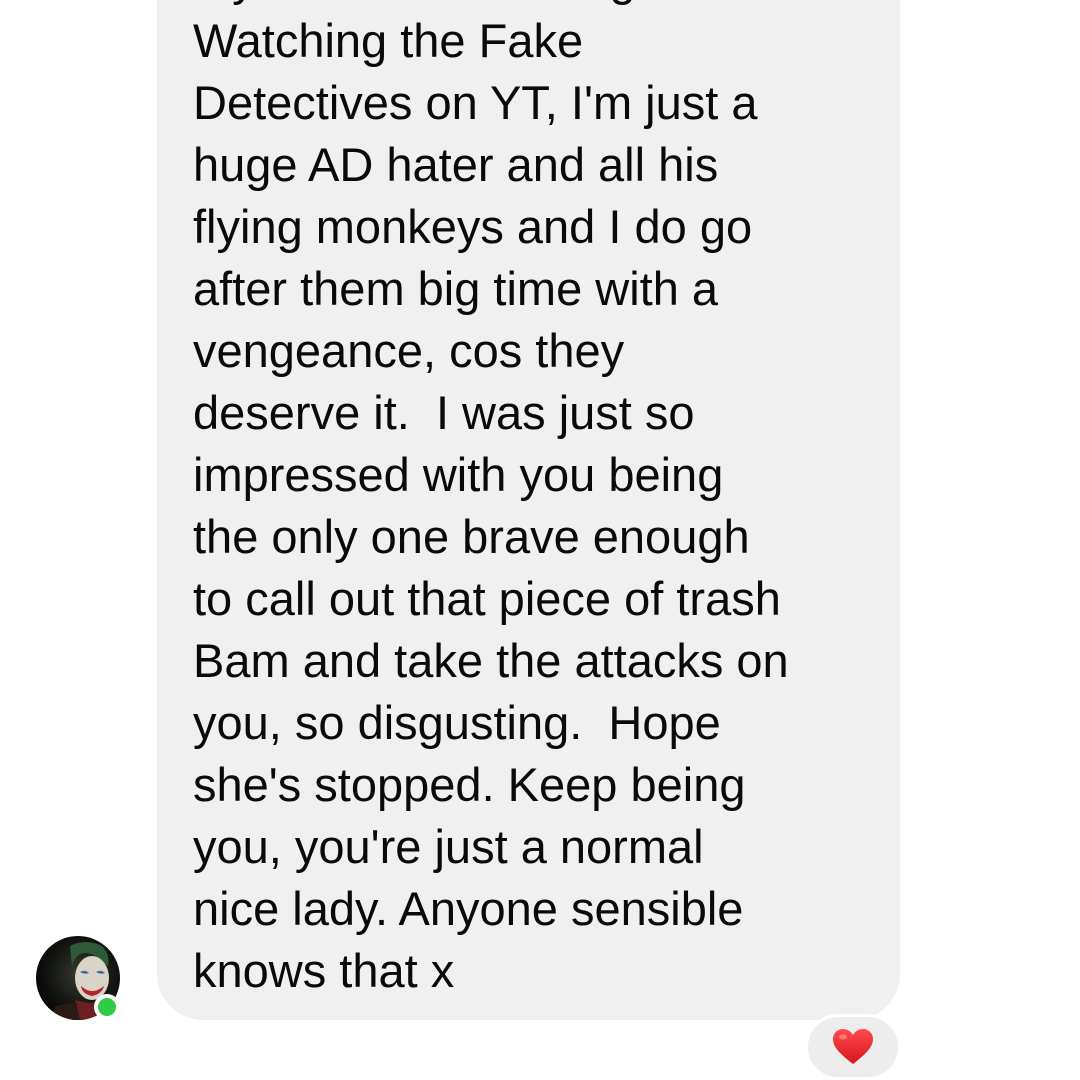  What do you see at coordinates (487, 598) in the screenshot?
I see `message-line: to call out that piece of trash` at bounding box center [487, 598].